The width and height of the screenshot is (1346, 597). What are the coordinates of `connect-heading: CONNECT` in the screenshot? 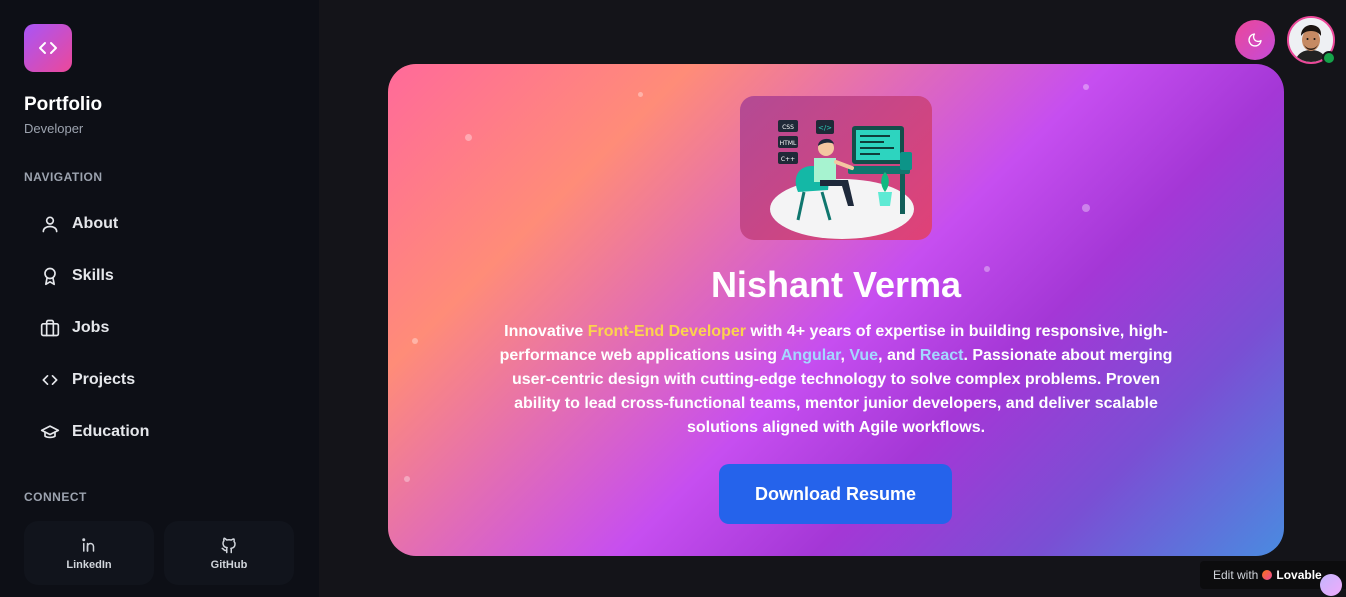 It's located at (55, 497).